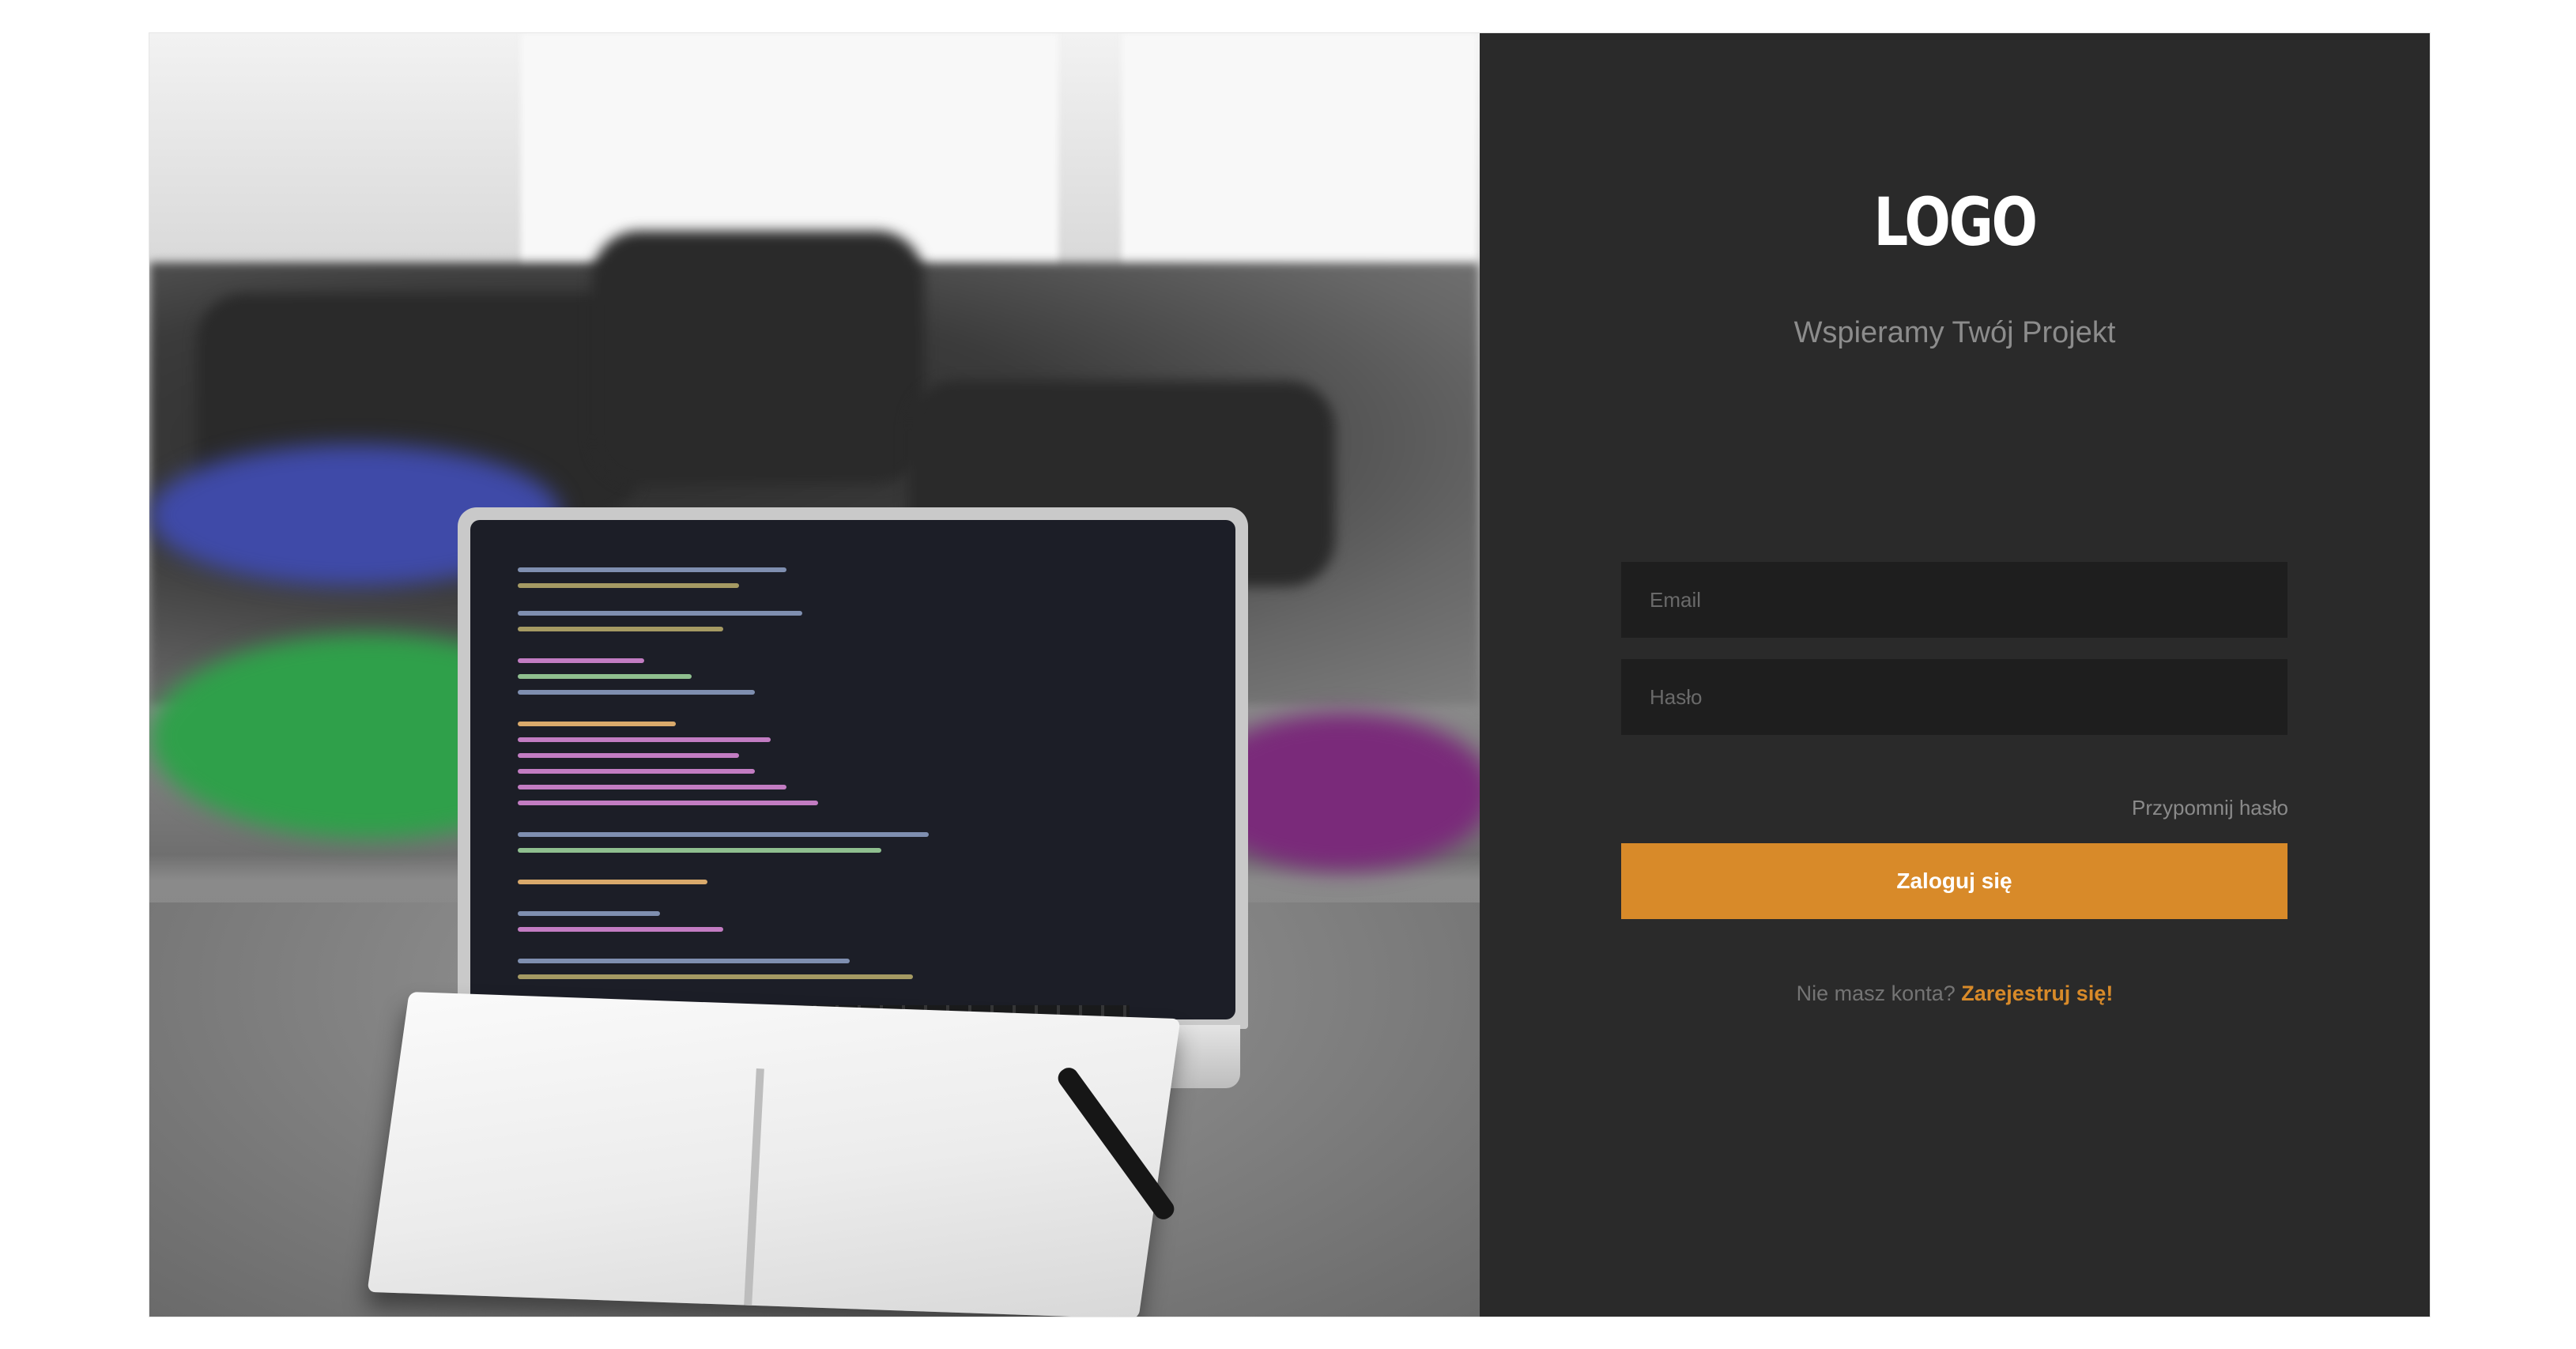 This screenshot has width=2576, height=1349. I want to click on laptop, so click(853, 768).